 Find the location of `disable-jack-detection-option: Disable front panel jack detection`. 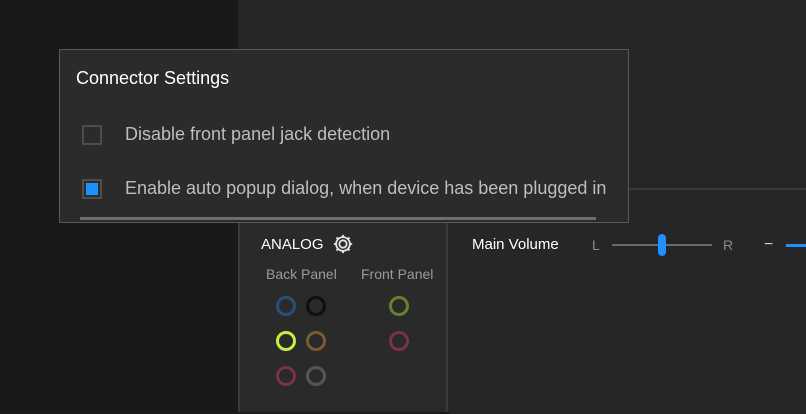

disable-jack-detection-option: Disable front panel jack detection is located at coordinates (236, 134).